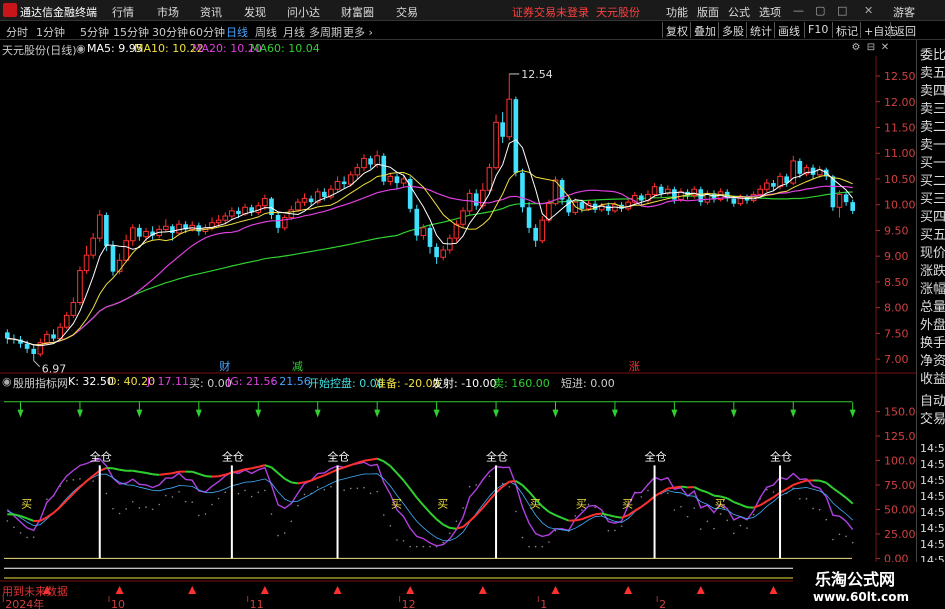 The height and width of the screenshot is (609, 945). Describe the element at coordinates (10, 10) in the screenshot. I see `app-logo-icon` at that location.